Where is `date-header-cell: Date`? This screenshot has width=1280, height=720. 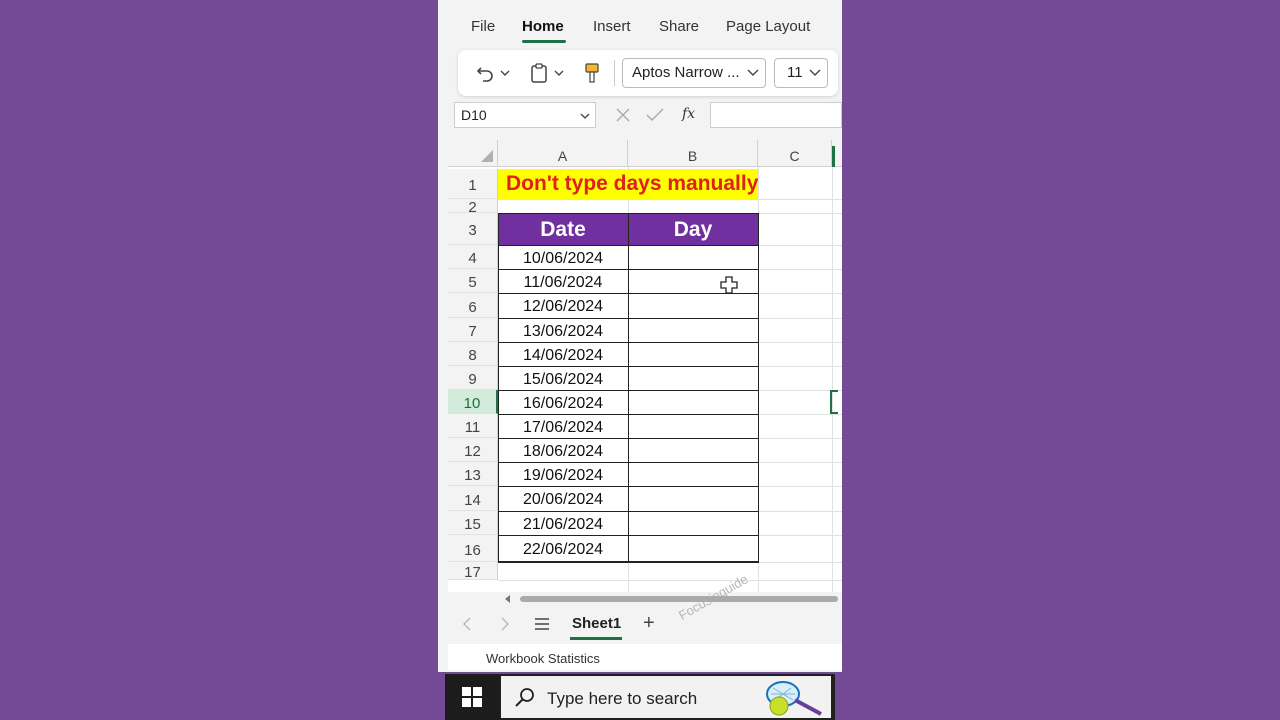 date-header-cell: Date is located at coordinates (563, 229).